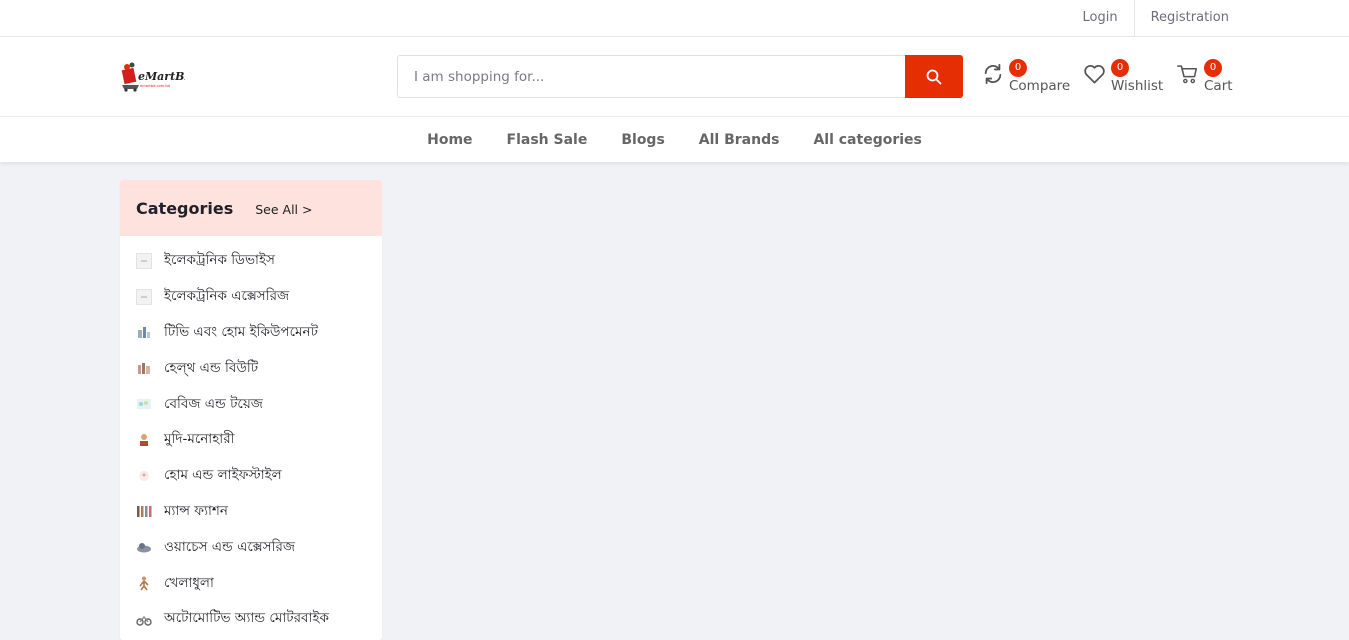 This screenshot has width=1349, height=640. I want to click on search-button, so click(934, 76).